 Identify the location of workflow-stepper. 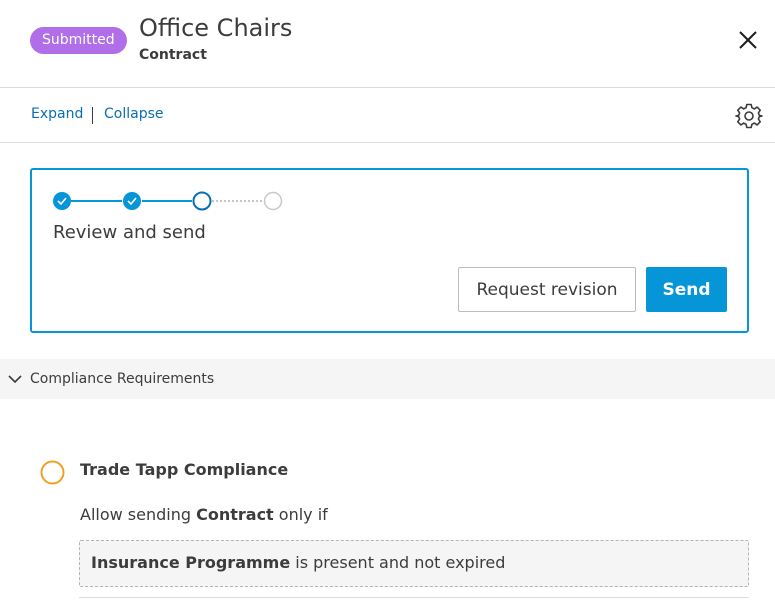
(168, 201).